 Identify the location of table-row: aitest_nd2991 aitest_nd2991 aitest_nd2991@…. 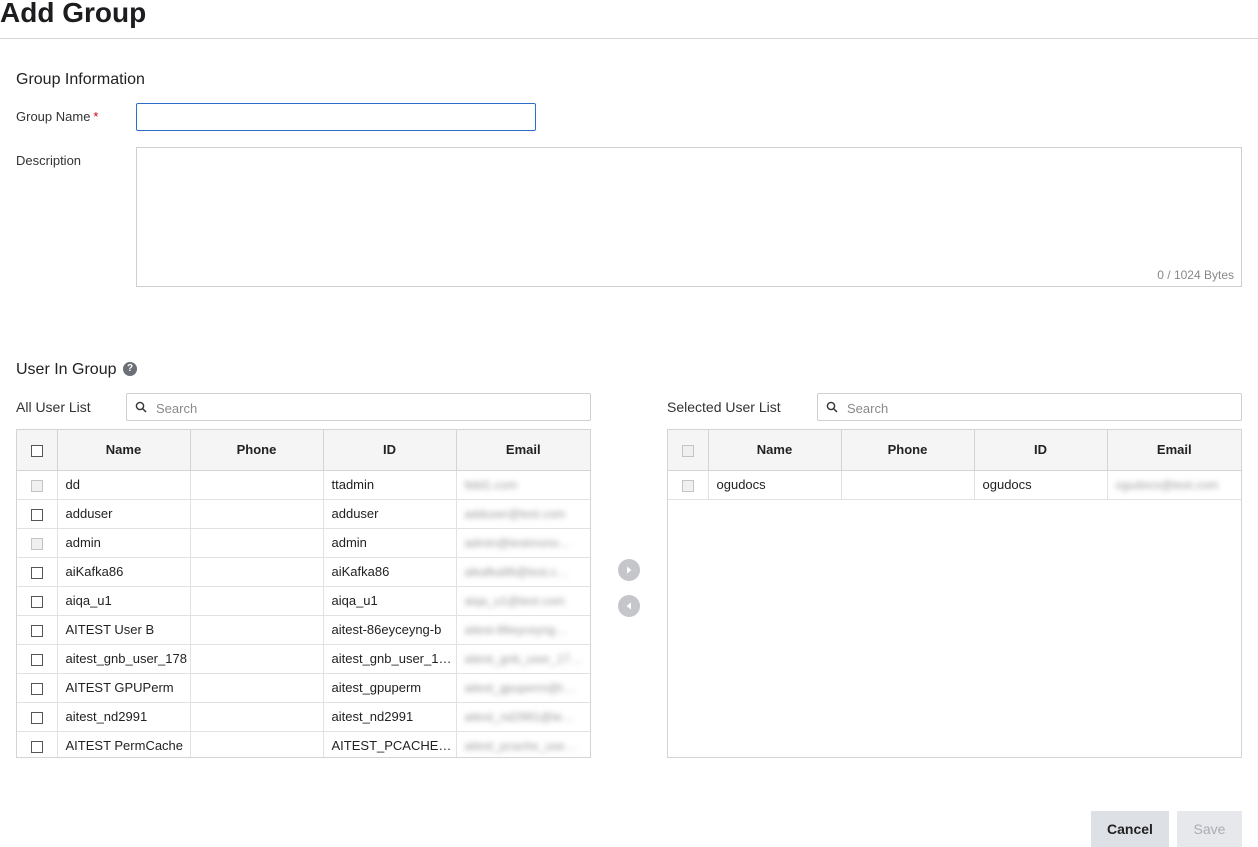
(303, 717).